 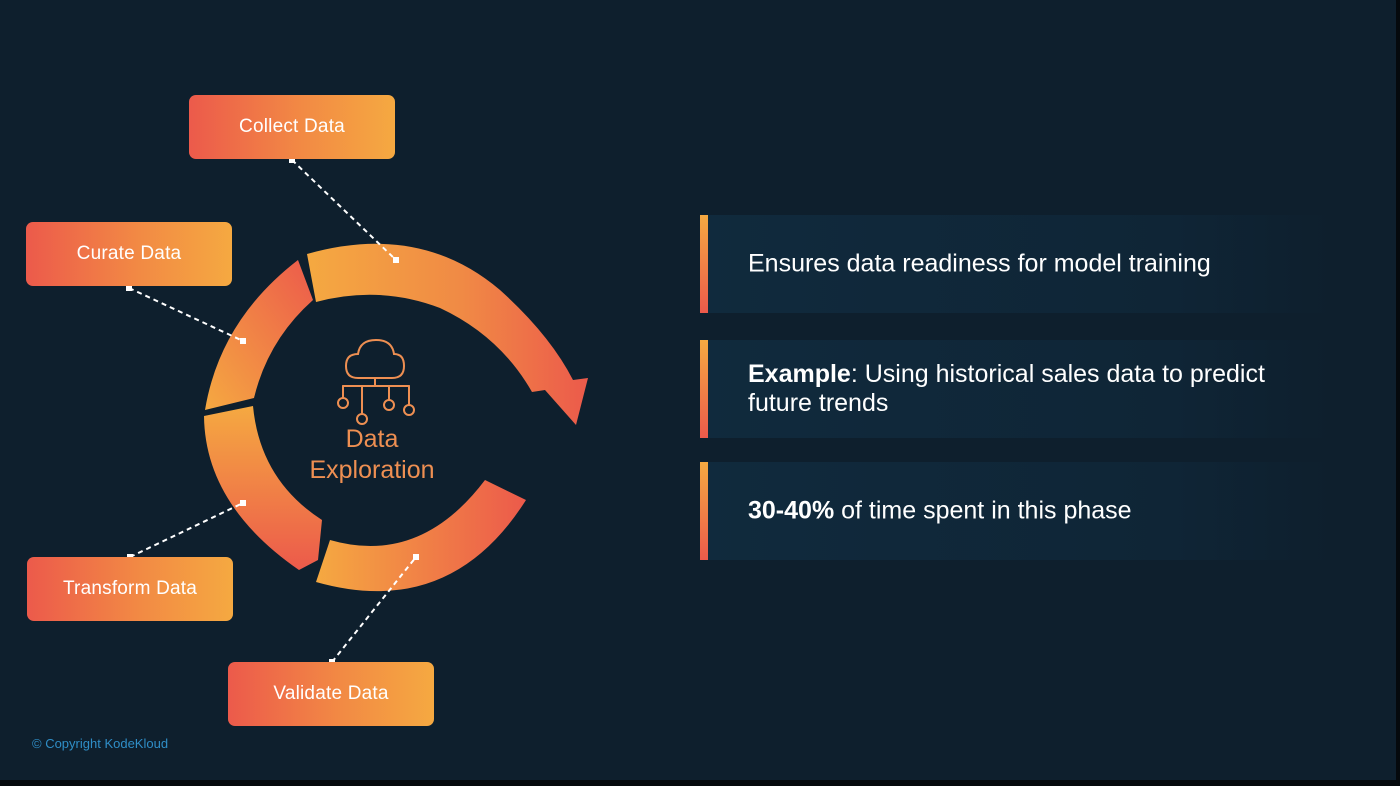 I want to click on step-label: Curate Data, so click(x=129, y=253).